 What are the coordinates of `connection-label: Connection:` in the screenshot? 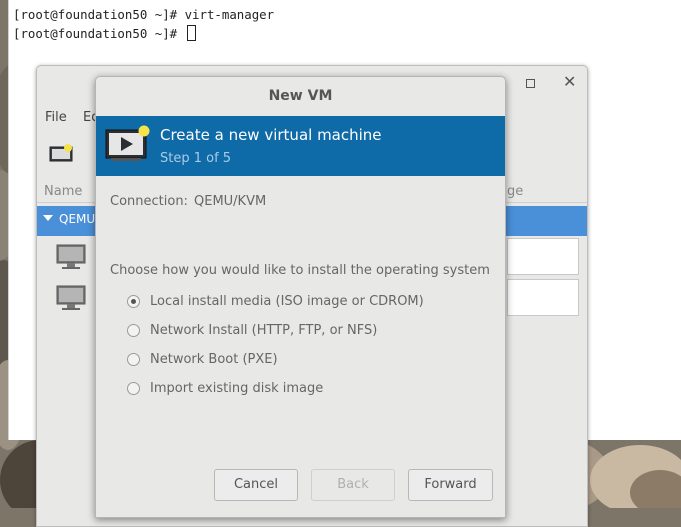 It's located at (149, 201).